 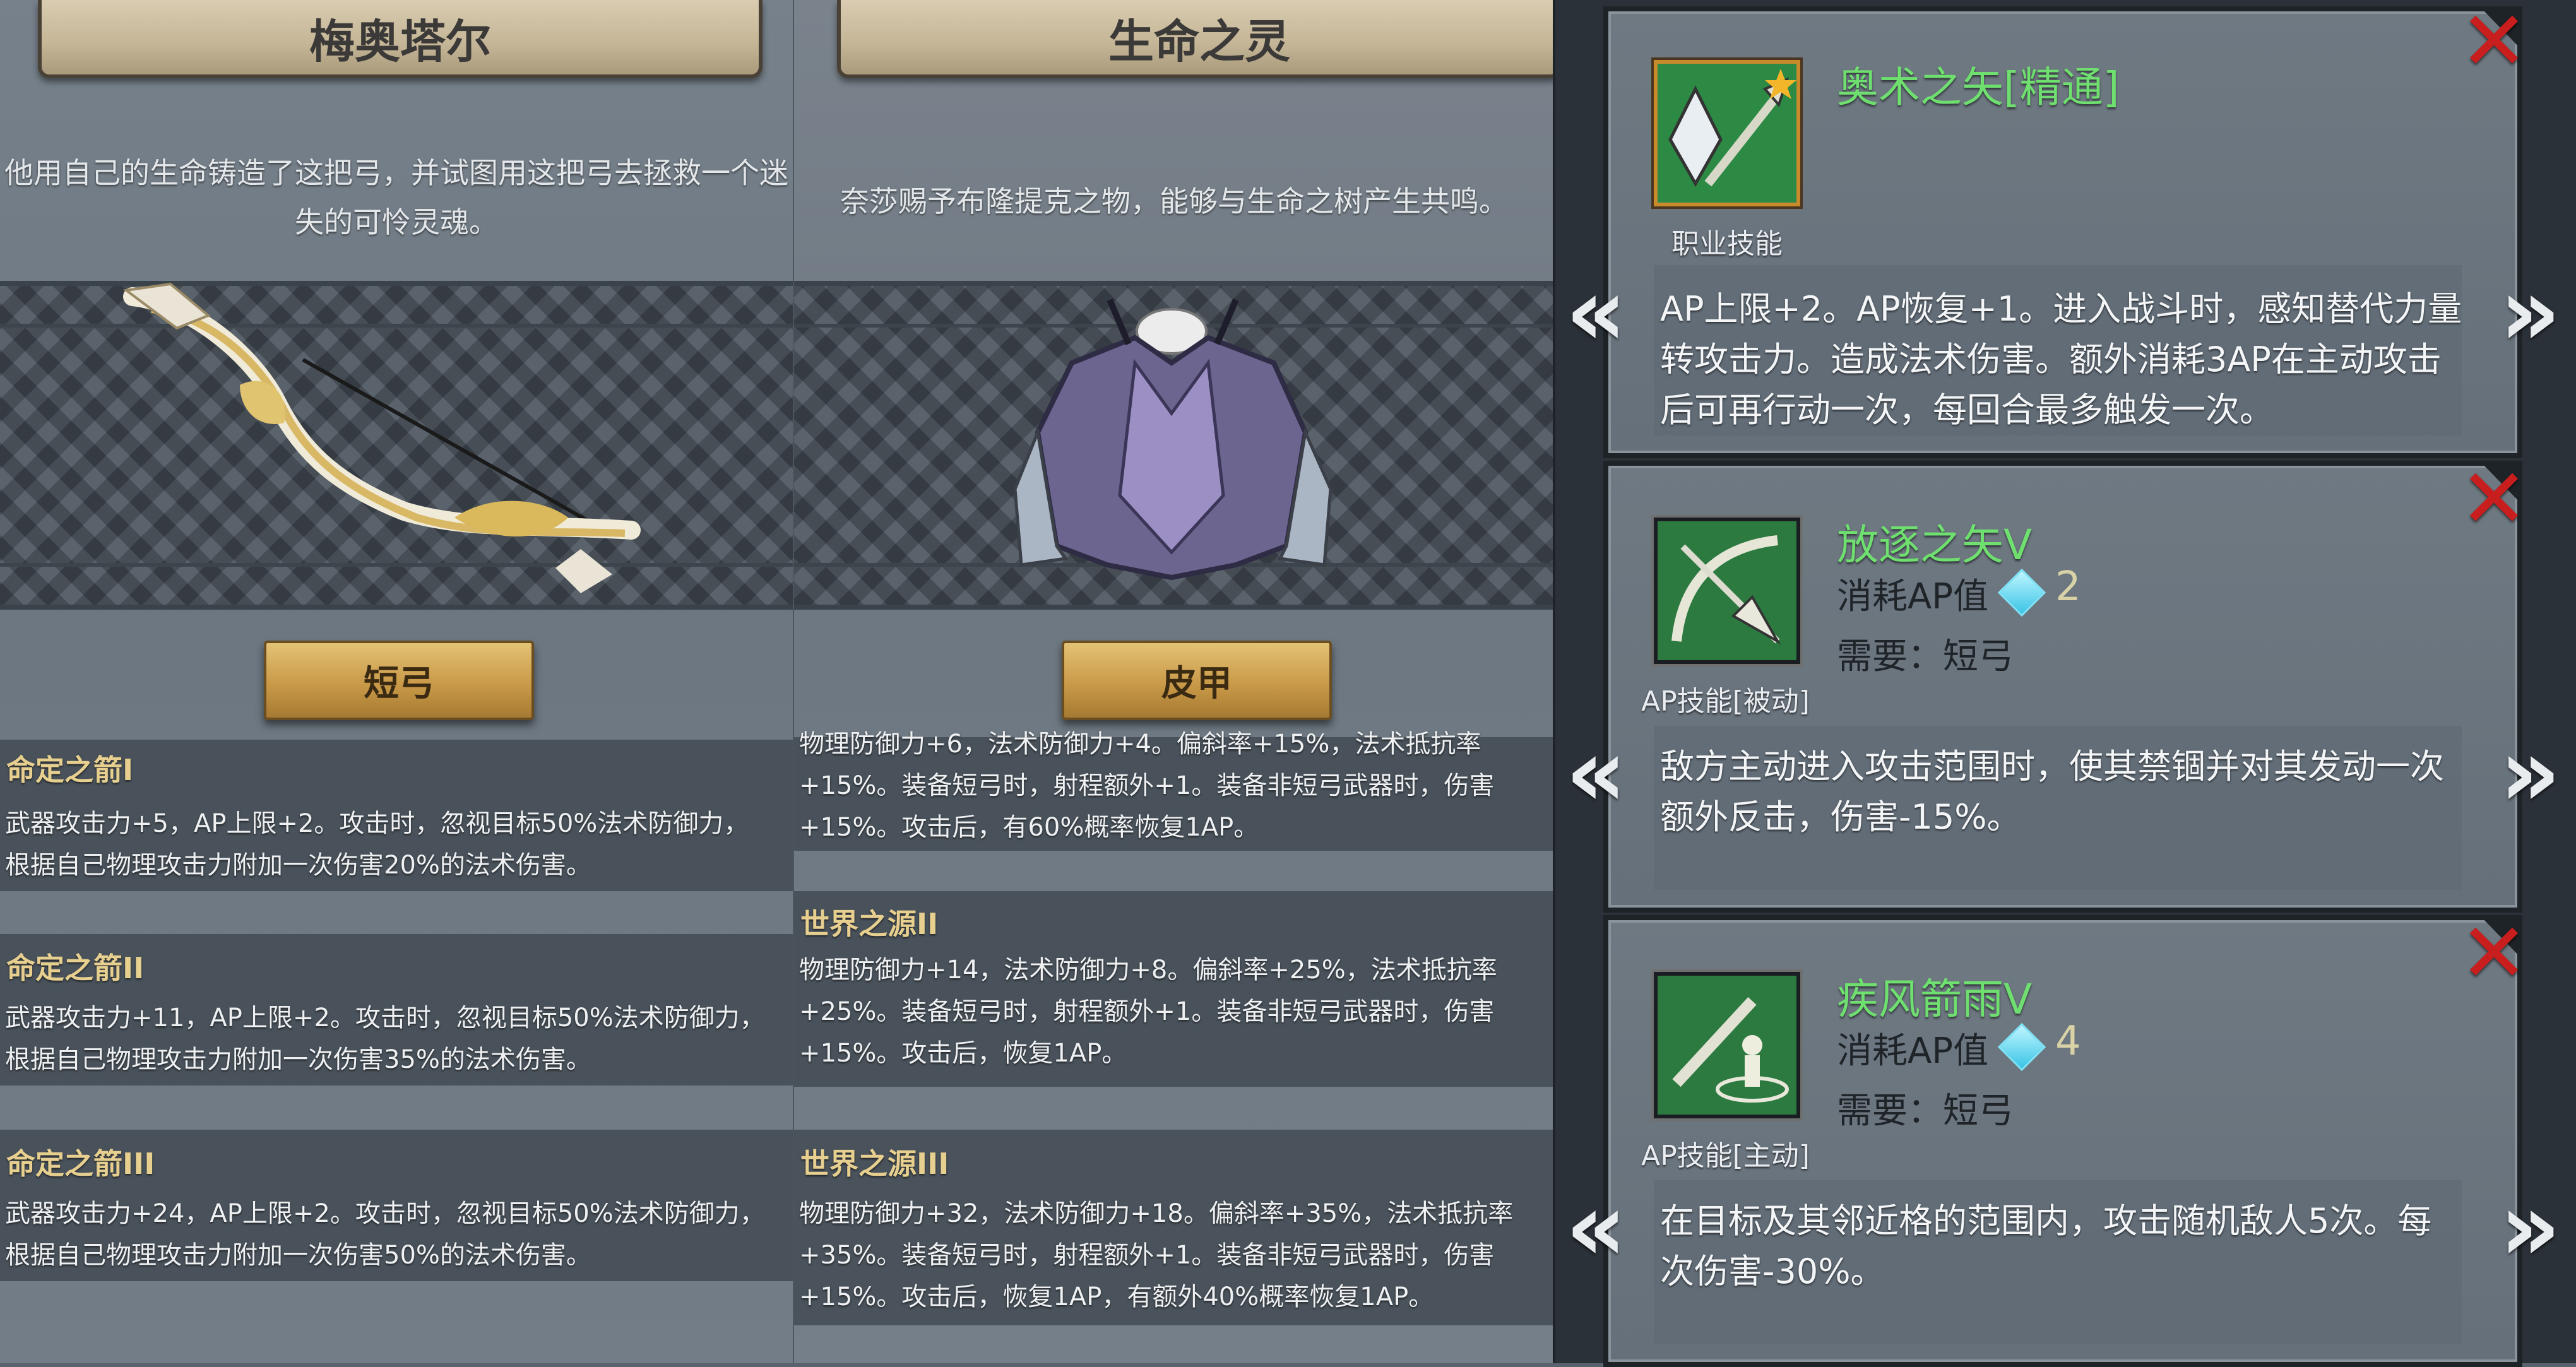 I want to click on level-line: +15%。攻击后，恢复1AP。, so click(x=963, y=1053).